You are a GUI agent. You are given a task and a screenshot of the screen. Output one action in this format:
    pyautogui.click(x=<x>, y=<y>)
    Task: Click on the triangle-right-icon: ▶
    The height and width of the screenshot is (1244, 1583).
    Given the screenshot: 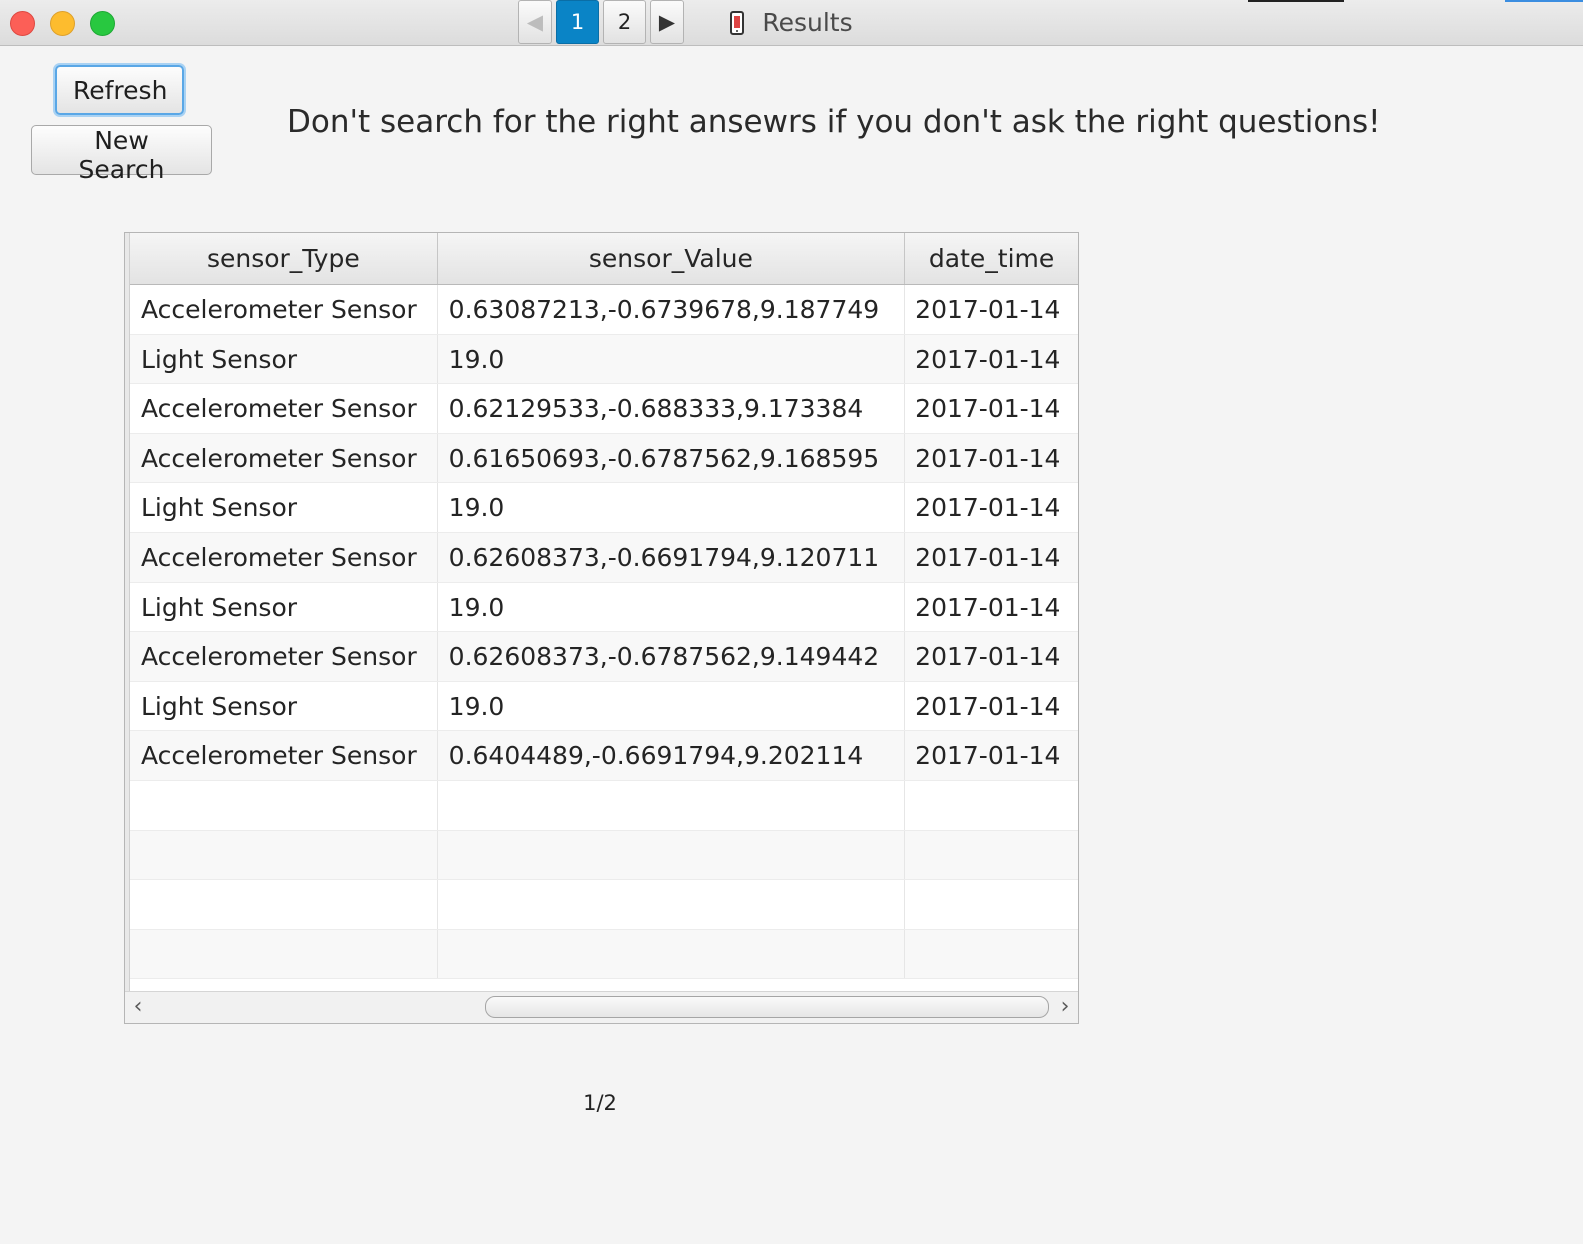 What is the action you would take?
    pyautogui.click(x=667, y=22)
    